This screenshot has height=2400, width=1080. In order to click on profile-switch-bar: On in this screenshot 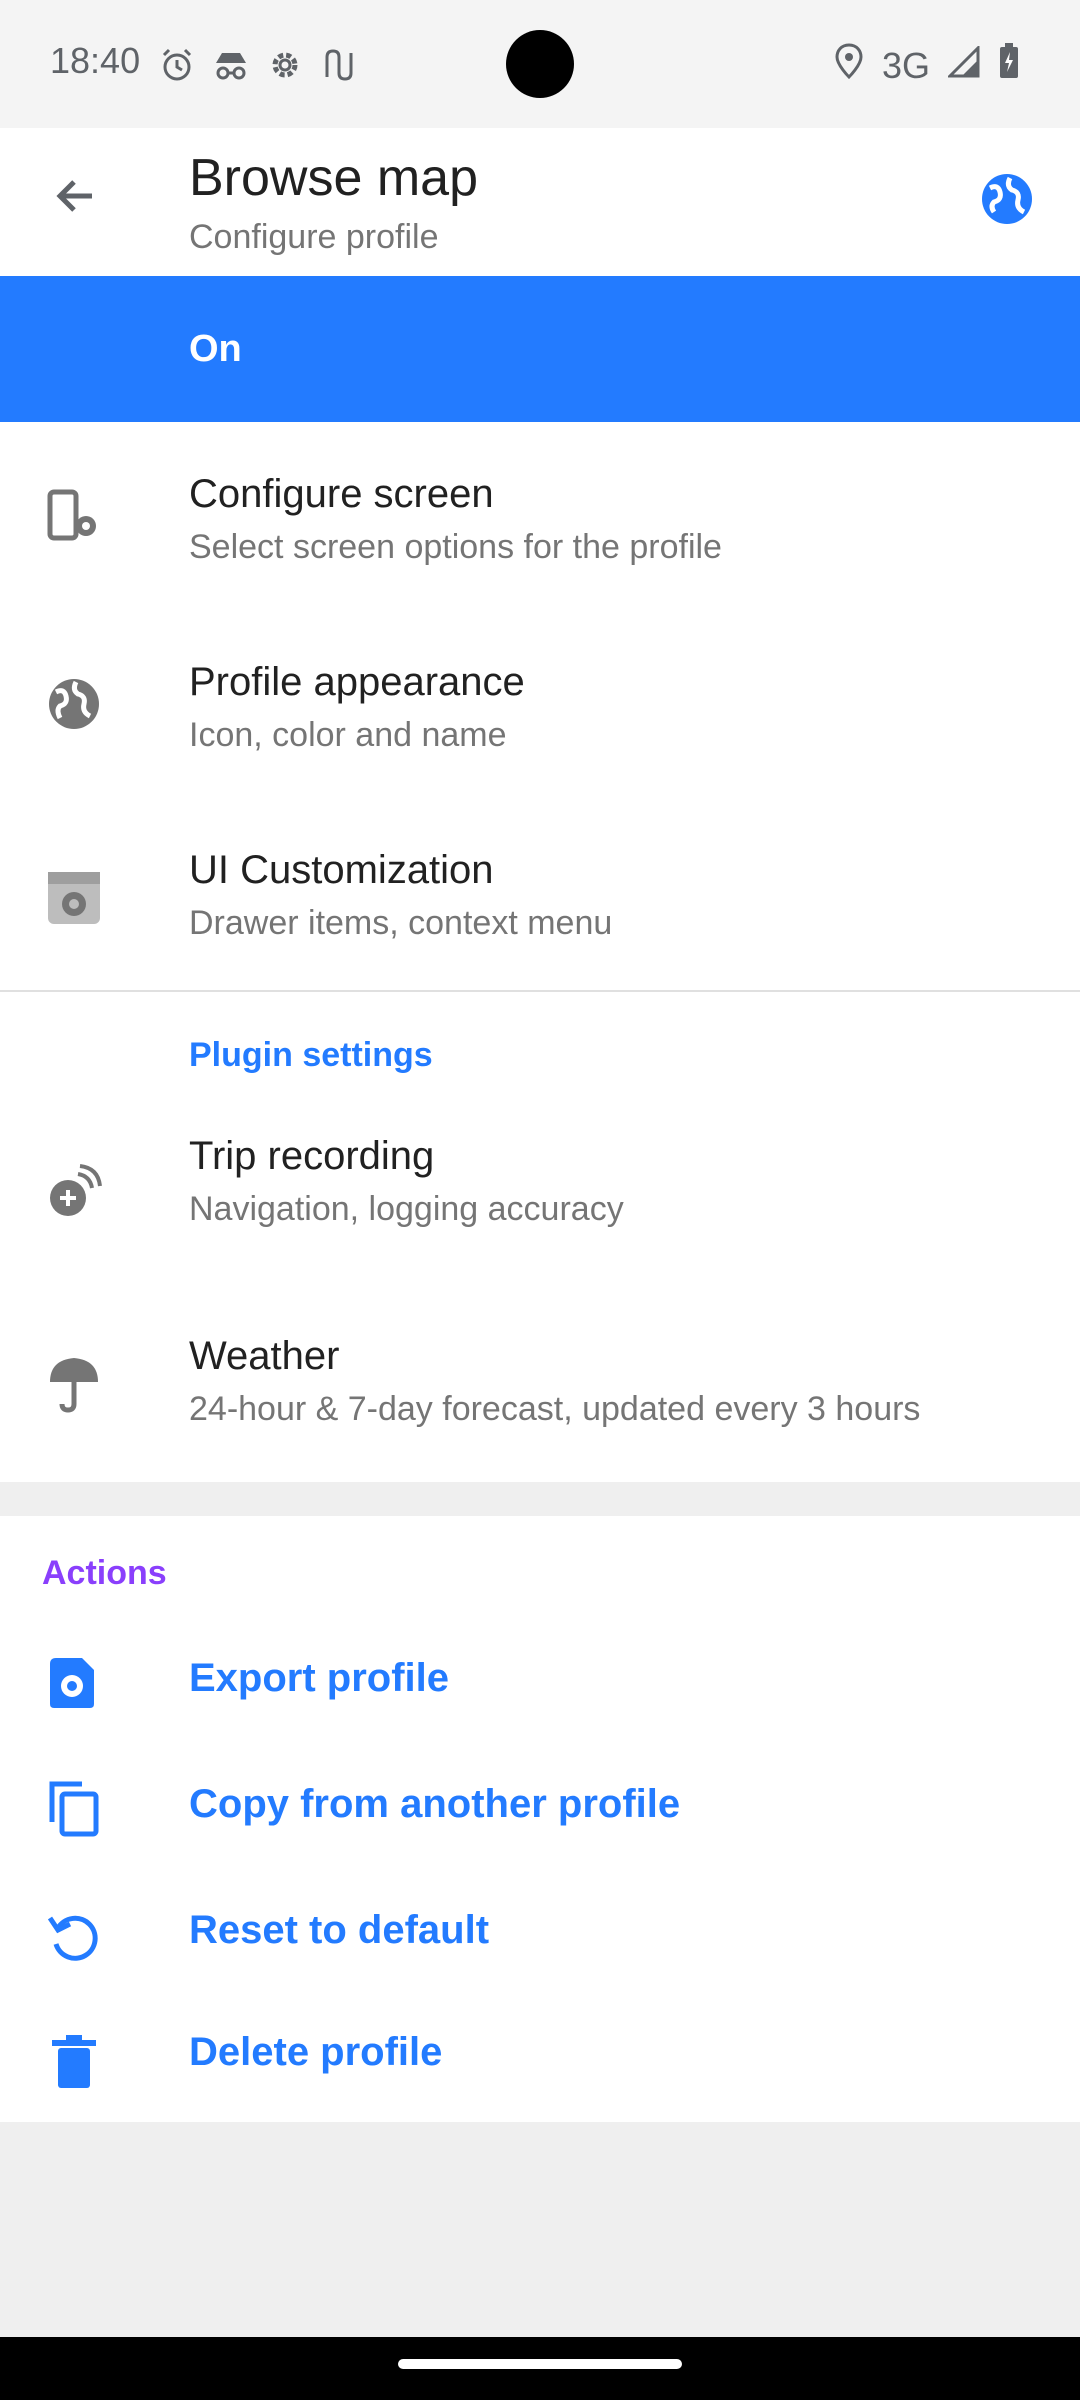, I will do `click(540, 349)`.